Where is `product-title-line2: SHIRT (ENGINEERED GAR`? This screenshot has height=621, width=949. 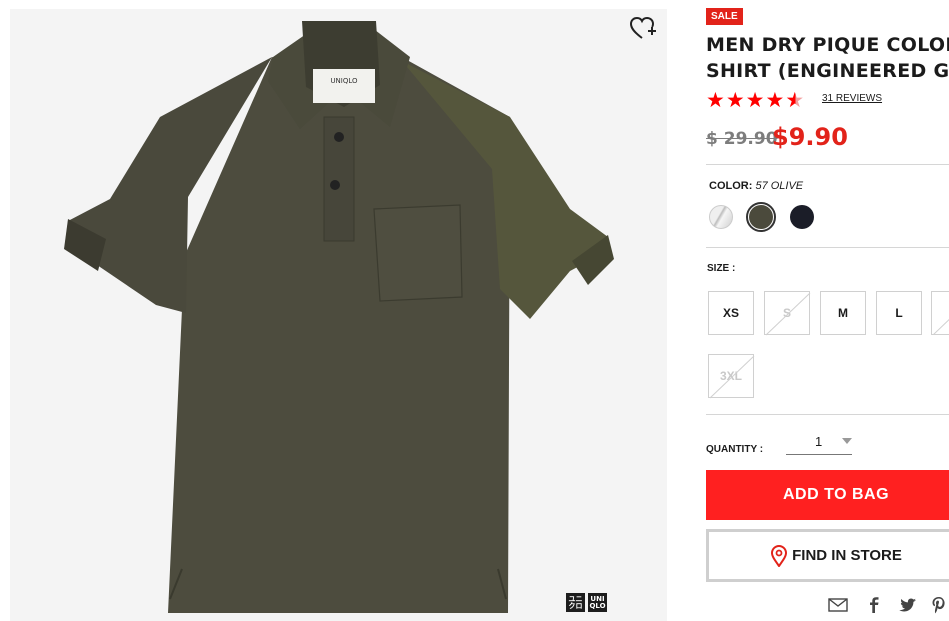
product-title-line2: SHIRT (ENGINEERED GAR is located at coordinates (827, 71).